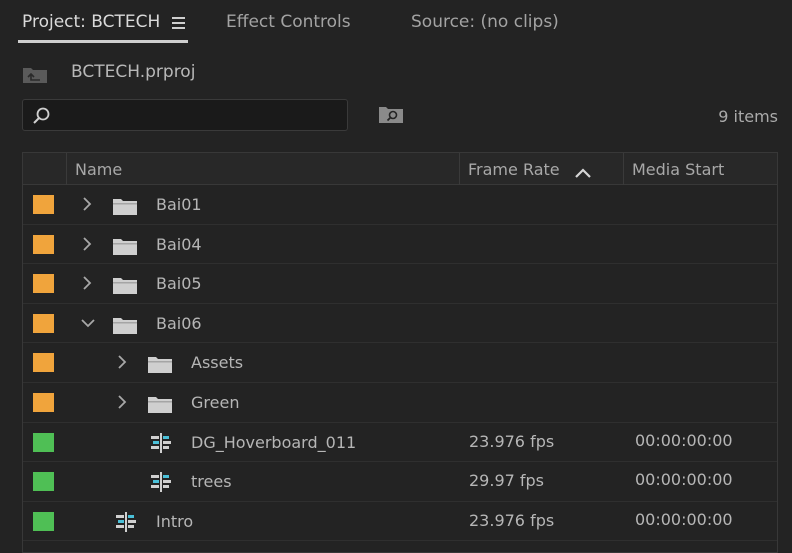 The height and width of the screenshot is (553, 792). I want to click on table-row: trees 29.97 fps 00:00:00:00, so click(400, 482).